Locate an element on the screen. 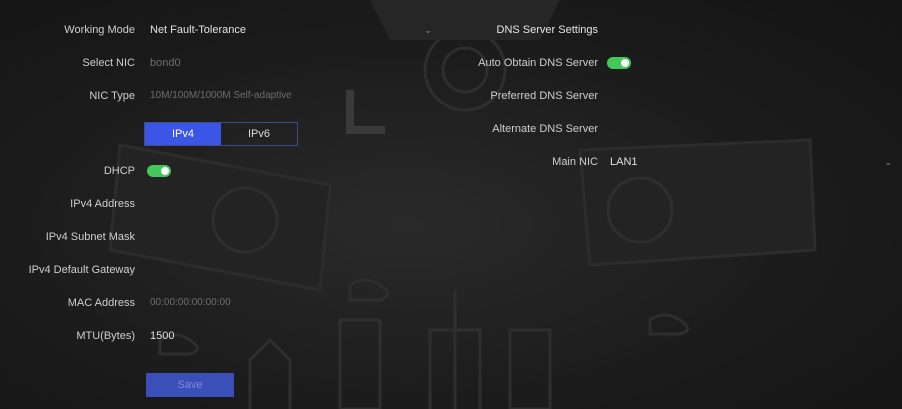  dhcp-label: DHCP is located at coordinates (119, 171).